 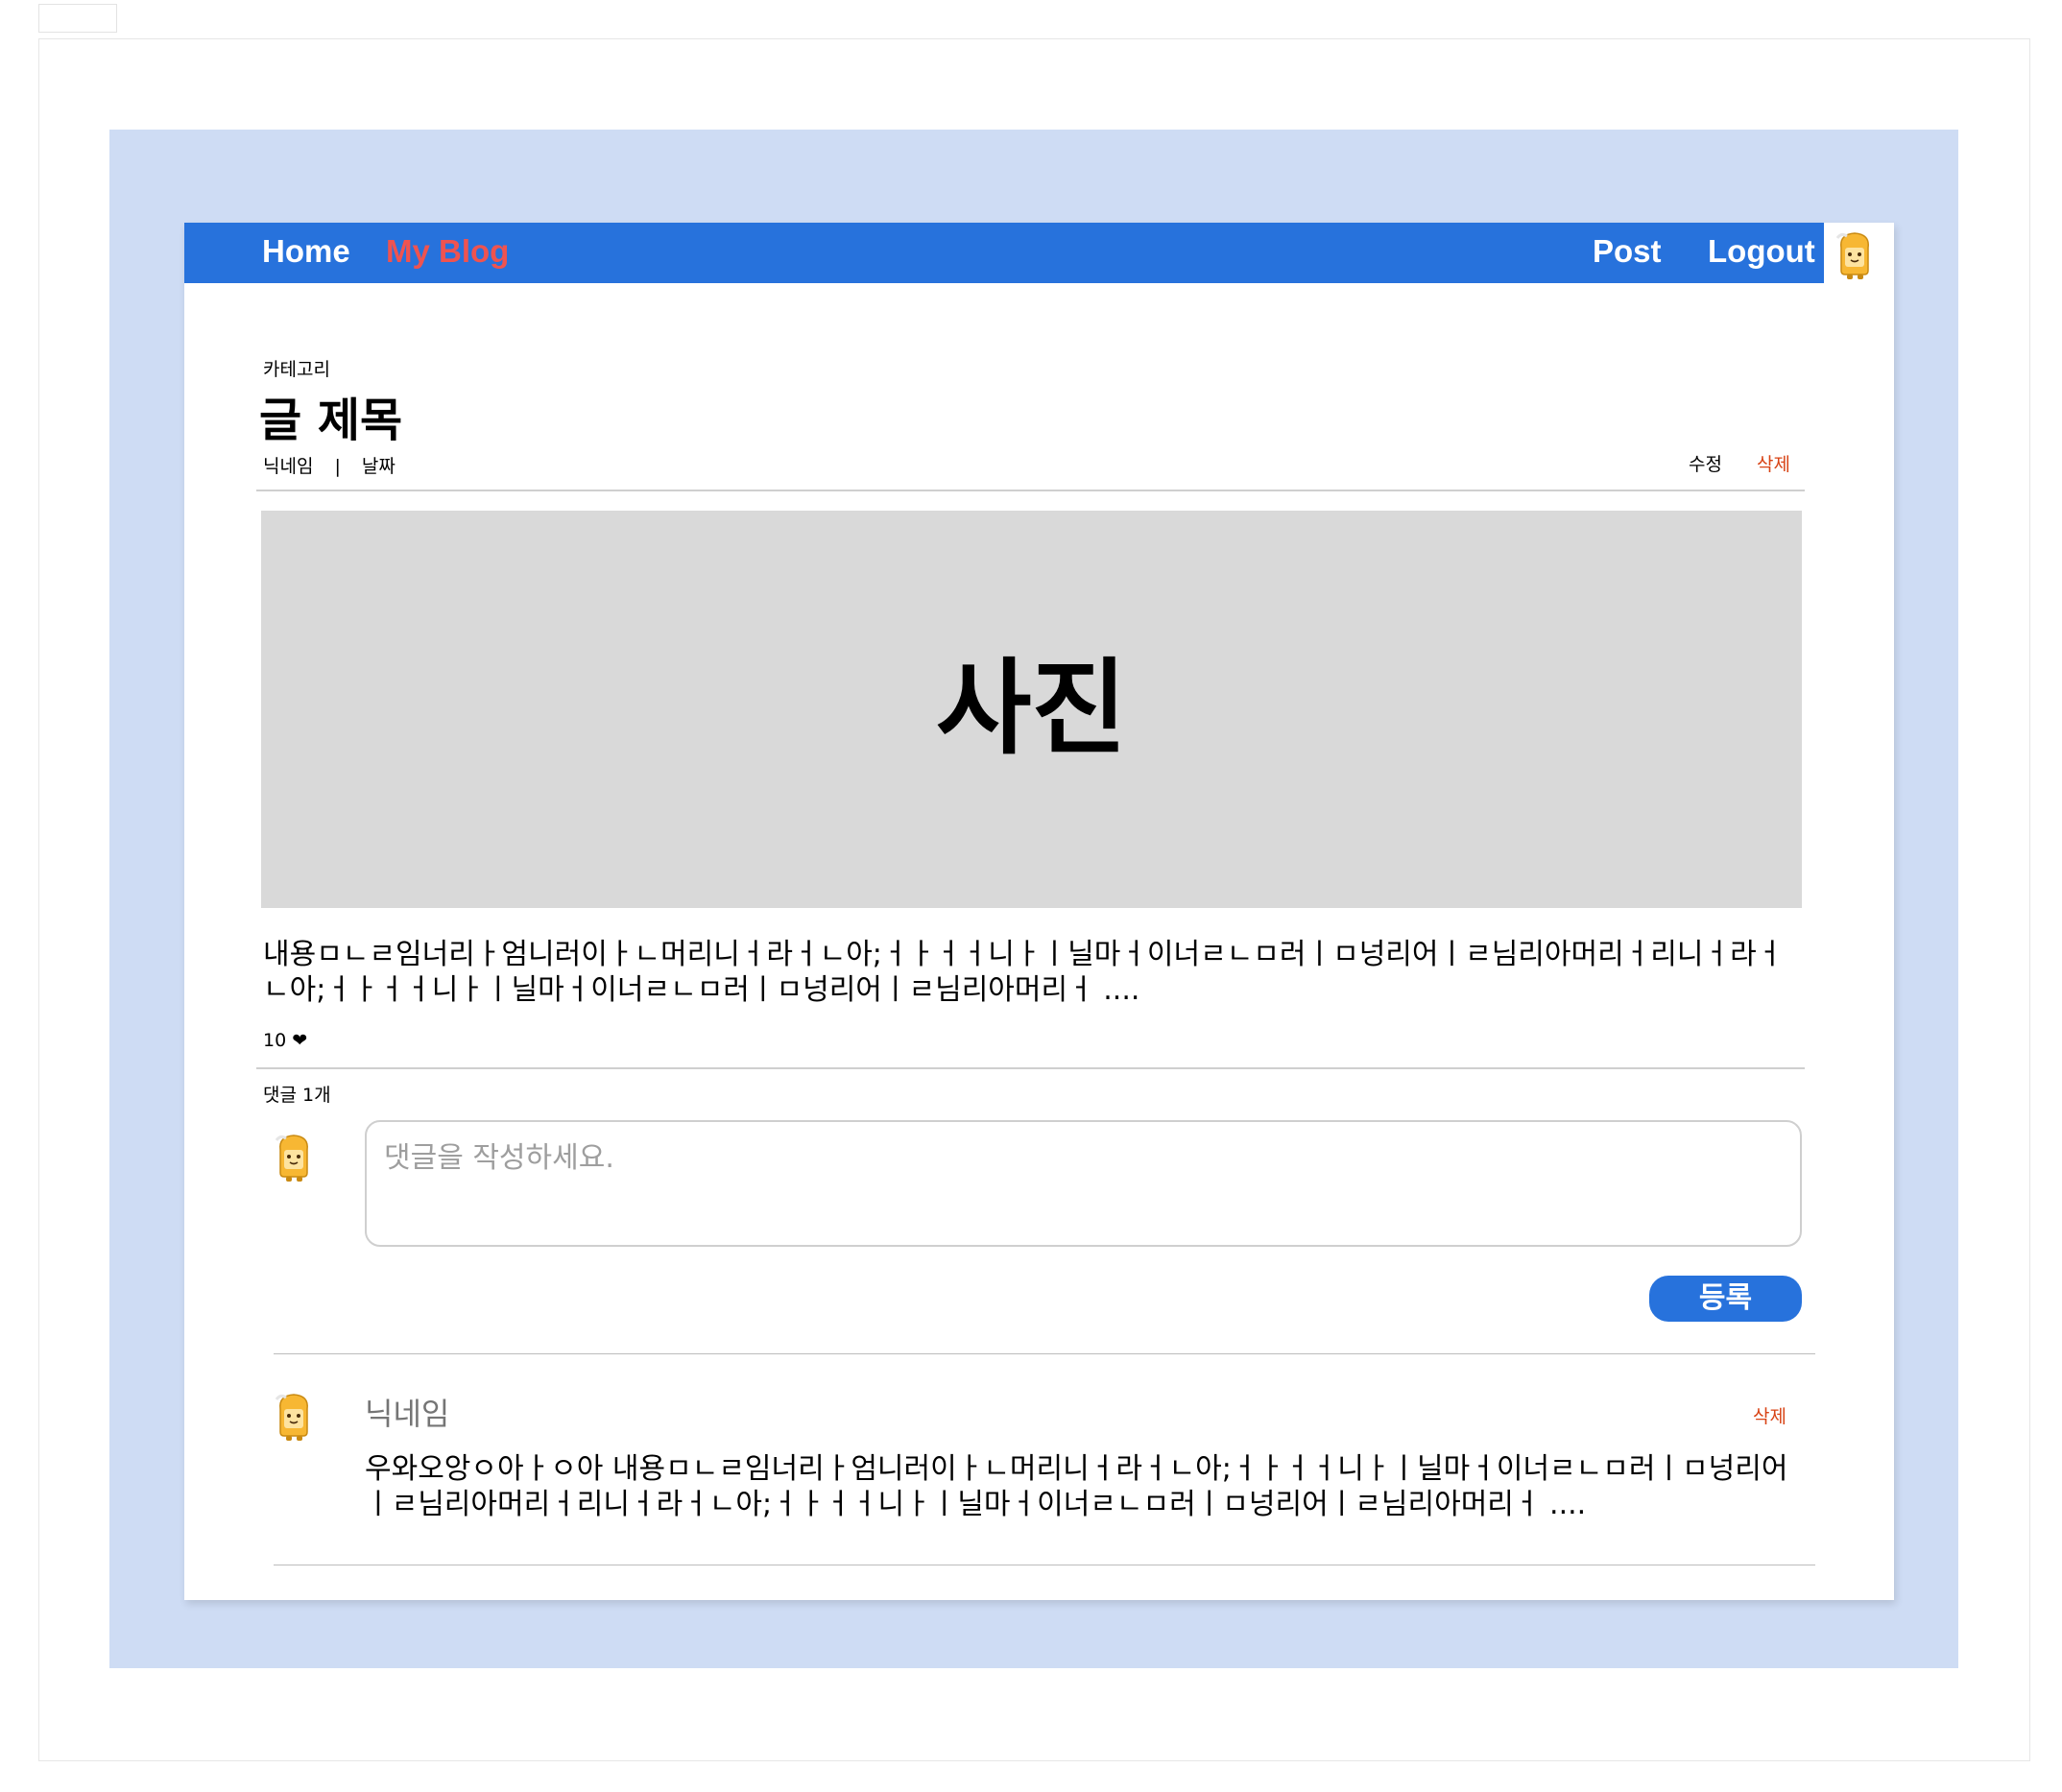 What do you see at coordinates (1725, 1299) in the screenshot?
I see `submit-comment-button: 등록` at bounding box center [1725, 1299].